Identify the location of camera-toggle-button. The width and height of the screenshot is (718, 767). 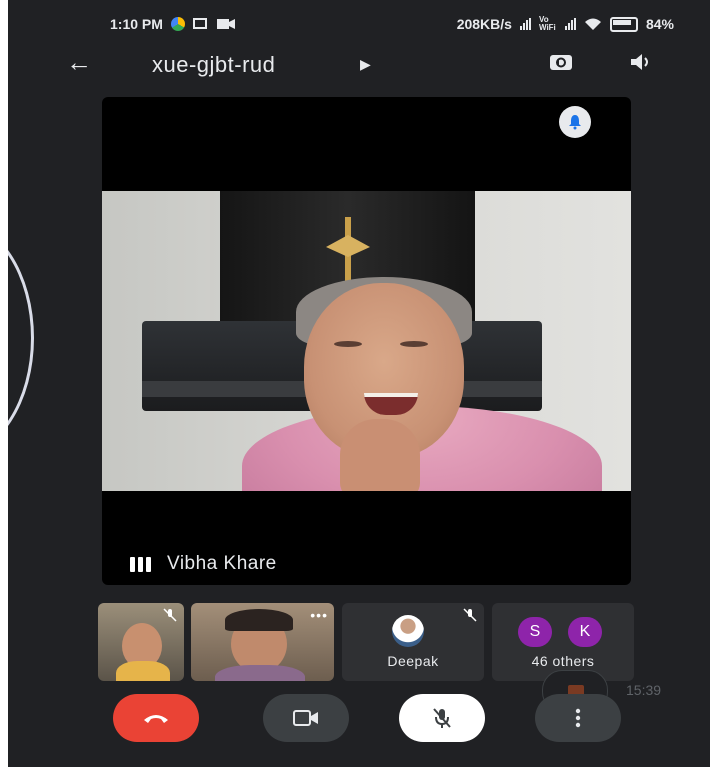
(306, 718).